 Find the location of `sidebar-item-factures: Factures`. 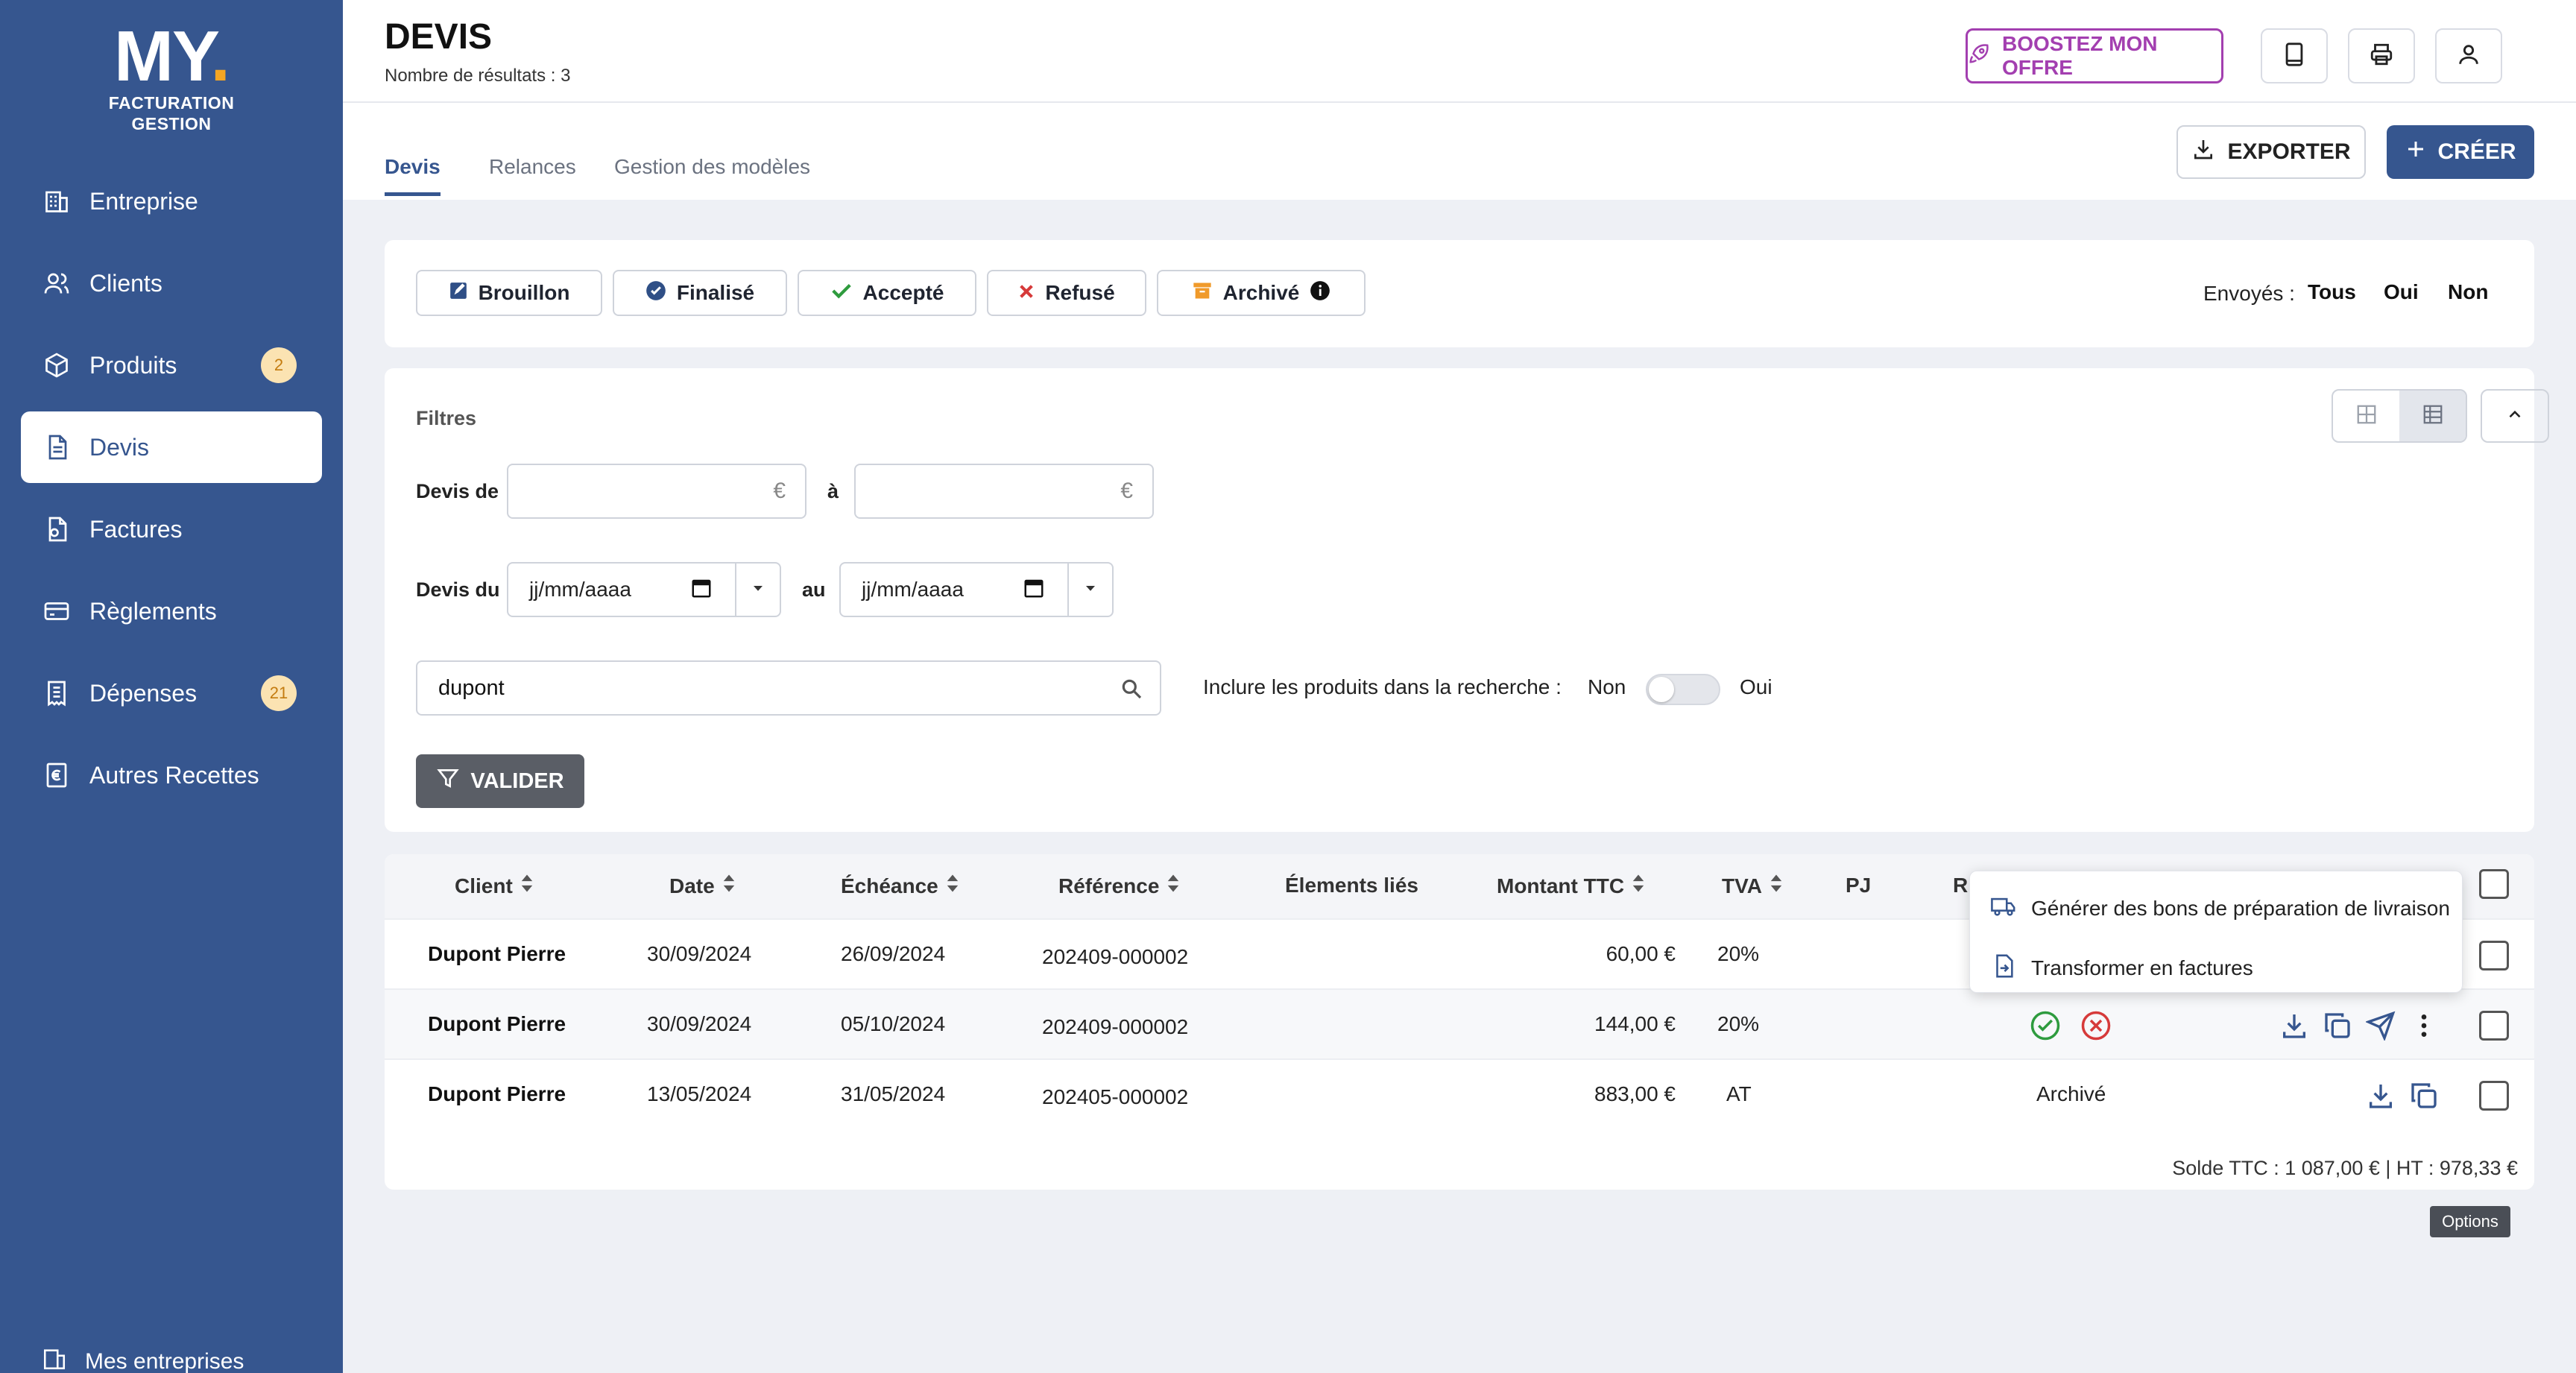

sidebar-item-factures: Factures is located at coordinates (171, 529).